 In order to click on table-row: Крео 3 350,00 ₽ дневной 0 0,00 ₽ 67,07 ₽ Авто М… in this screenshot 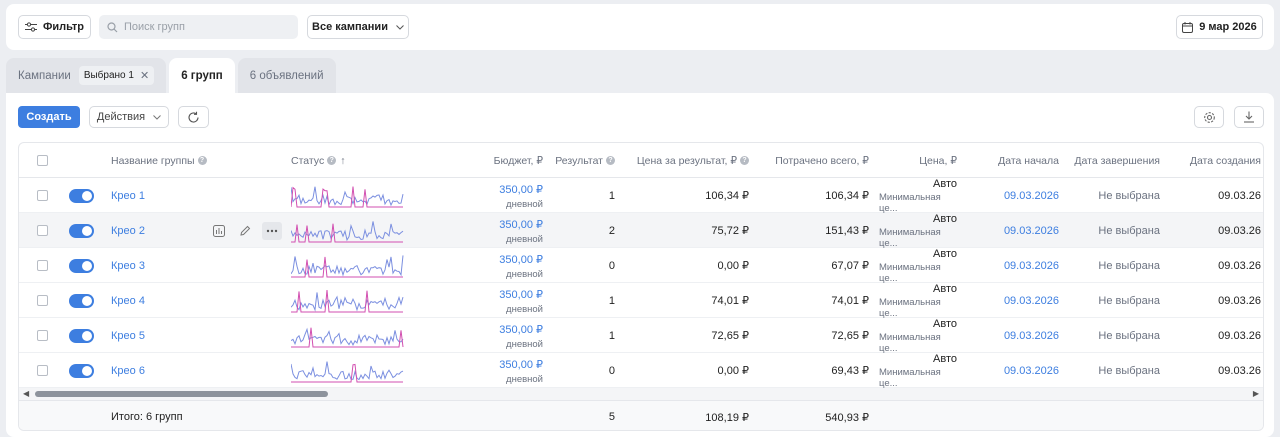, I will do `click(641, 266)`.